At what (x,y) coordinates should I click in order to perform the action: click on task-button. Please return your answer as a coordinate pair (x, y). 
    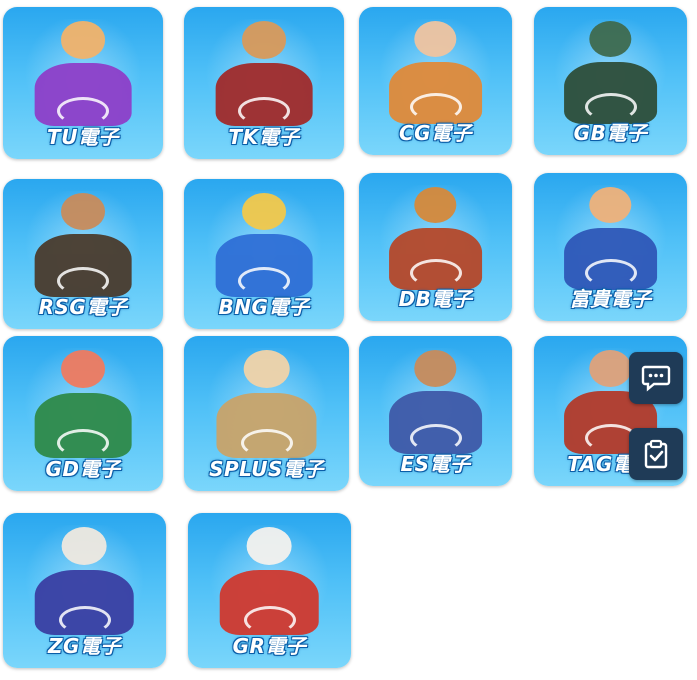
    Looking at the image, I should click on (656, 454).